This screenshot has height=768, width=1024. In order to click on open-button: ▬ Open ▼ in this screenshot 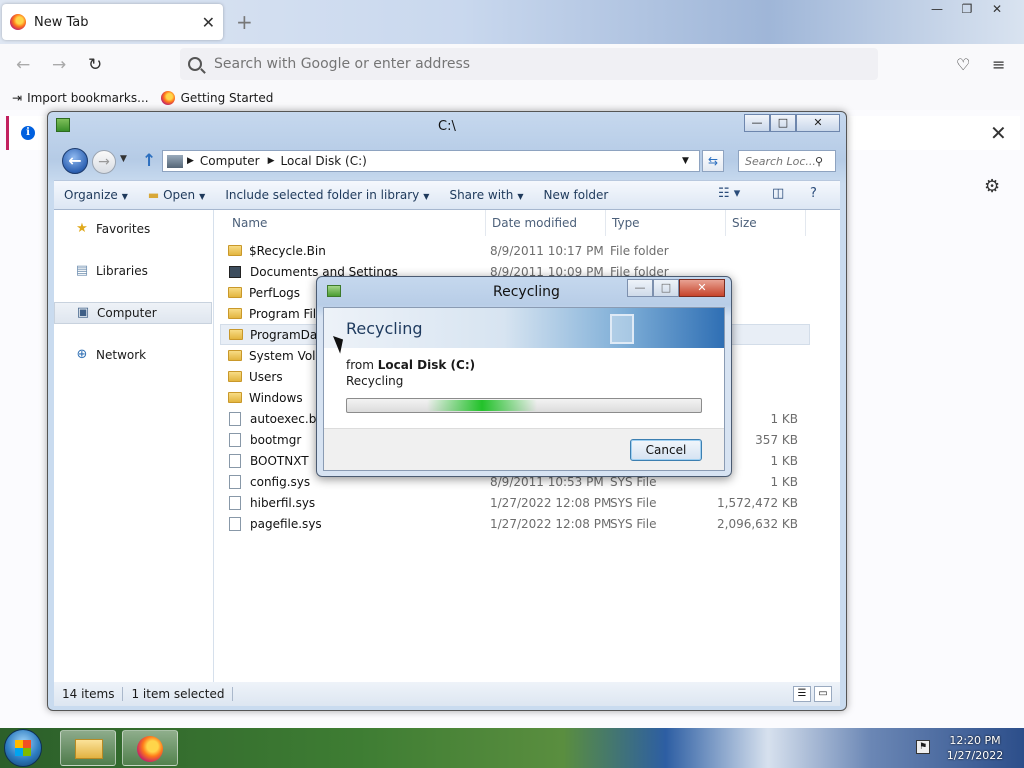, I will do `click(176, 195)`.